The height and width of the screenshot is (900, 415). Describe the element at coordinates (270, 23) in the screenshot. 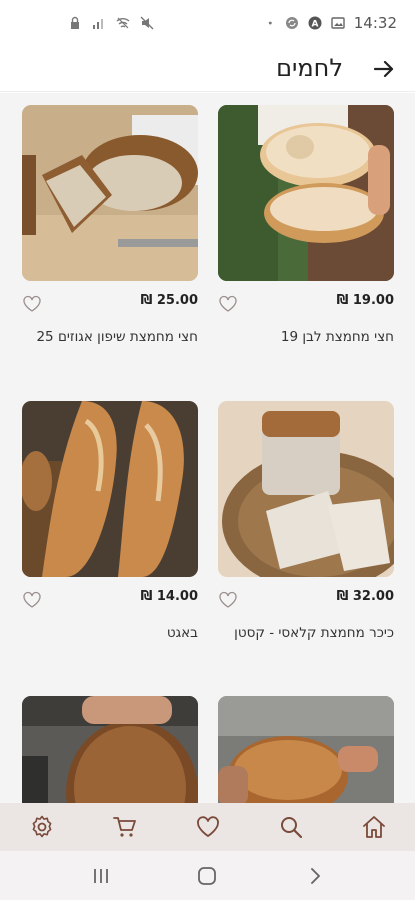

I see `dot-icon` at that location.